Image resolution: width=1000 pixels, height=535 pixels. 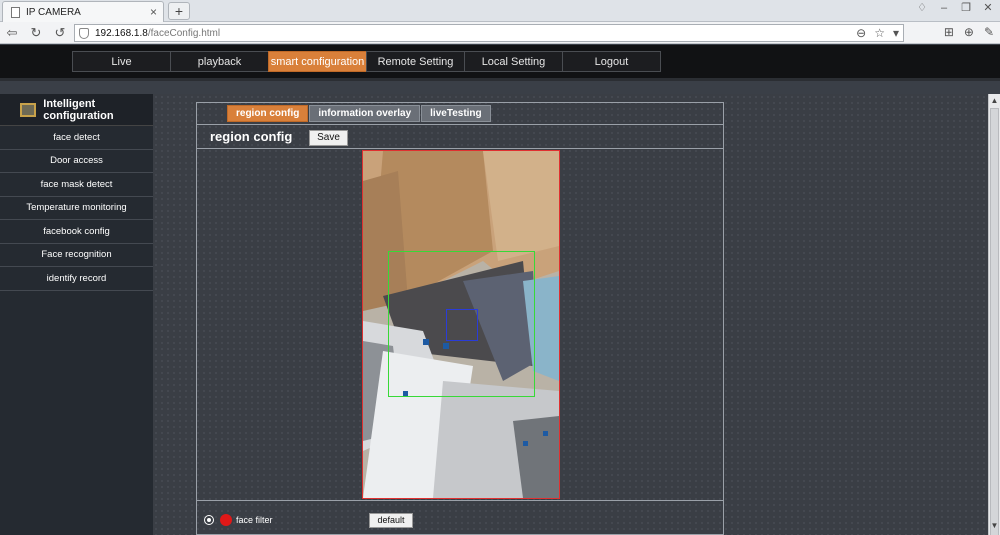 I want to click on tab-region-config: region config, so click(x=268, y=113).